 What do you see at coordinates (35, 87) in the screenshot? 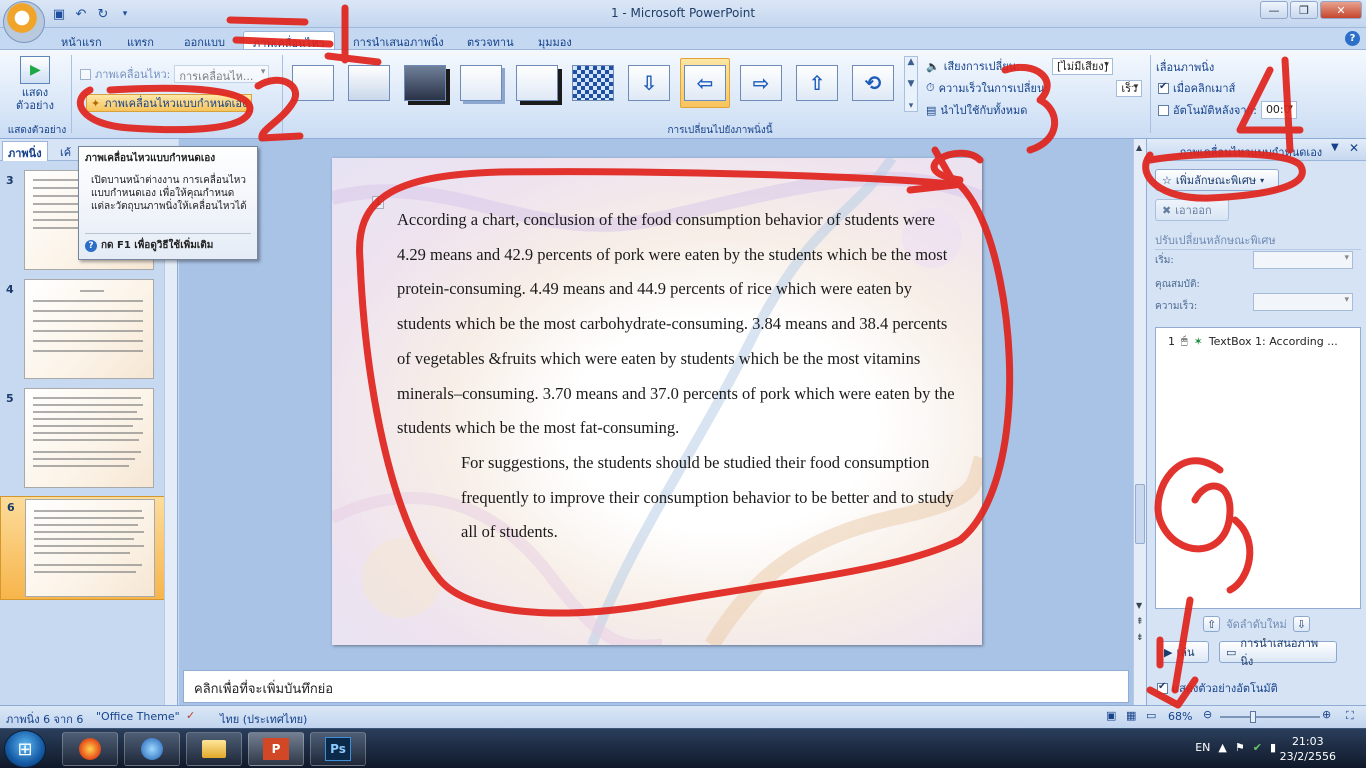
I see `preview-button: ▶ แสดงตัวอย่าง` at bounding box center [35, 87].